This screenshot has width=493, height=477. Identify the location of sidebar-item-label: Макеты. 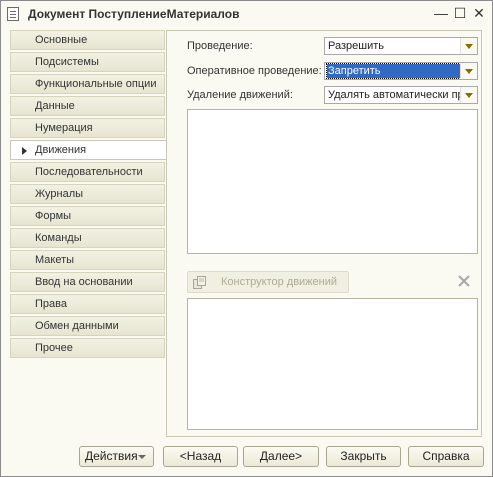
(55, 260).